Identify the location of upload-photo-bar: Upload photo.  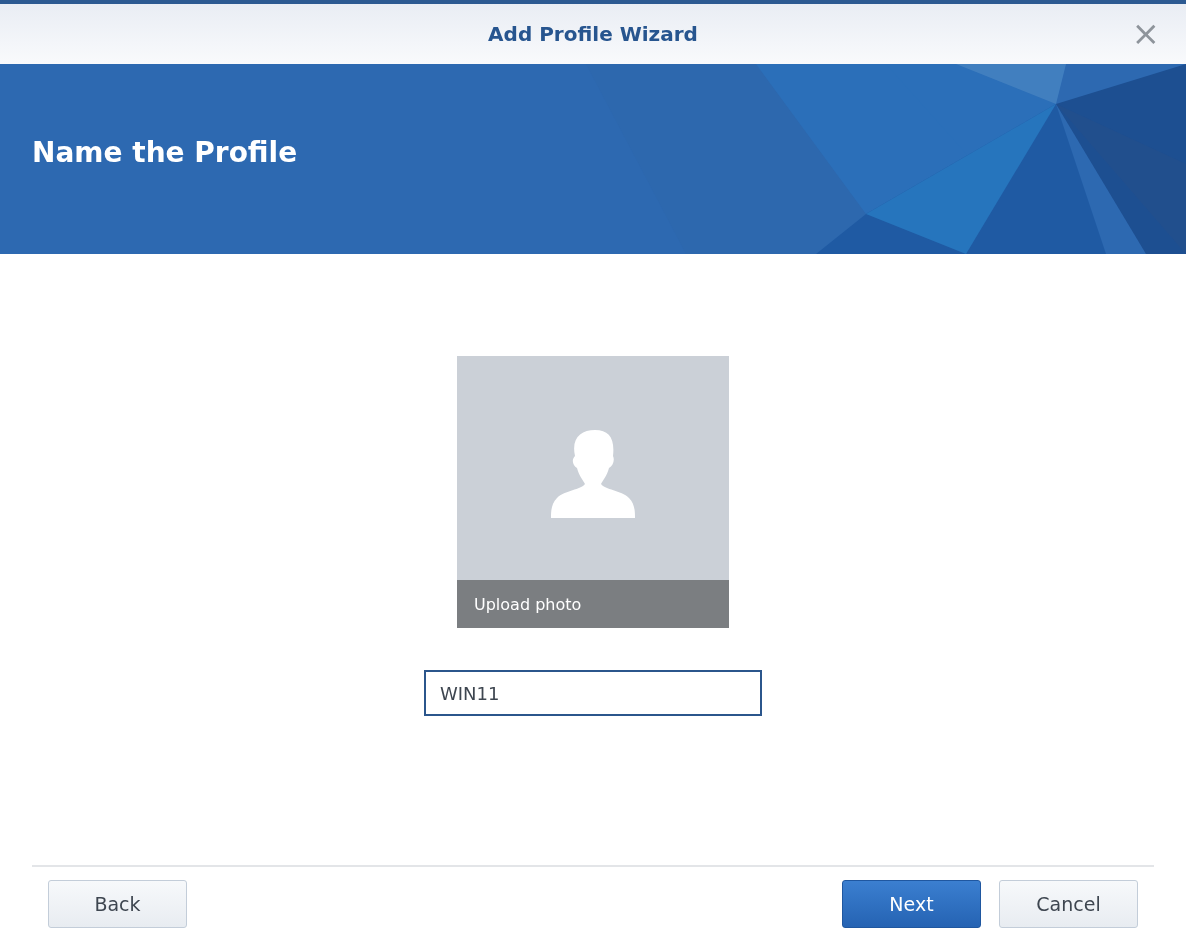
(593, 604).